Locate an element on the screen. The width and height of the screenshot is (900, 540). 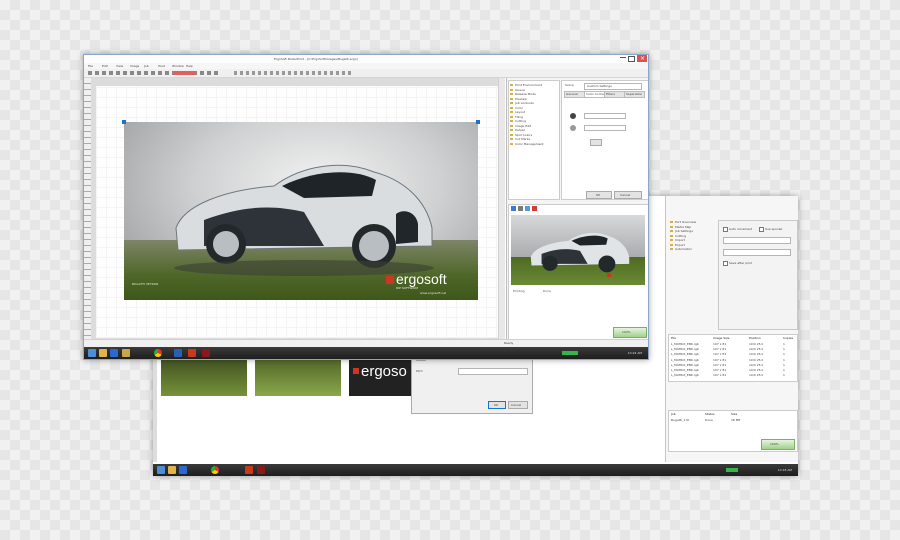
dialog-path-field is located at coordinates (493, 371).